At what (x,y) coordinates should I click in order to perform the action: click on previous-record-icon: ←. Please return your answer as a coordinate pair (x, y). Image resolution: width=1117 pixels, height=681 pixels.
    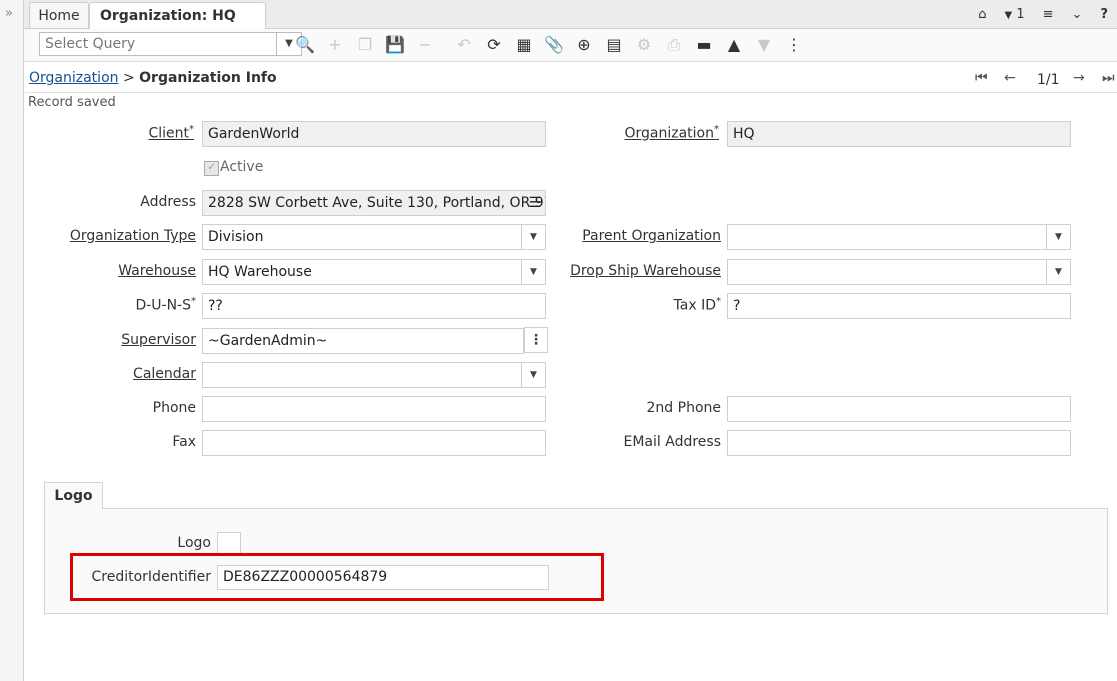
    Looking at the image, I should click on (1010, 78).